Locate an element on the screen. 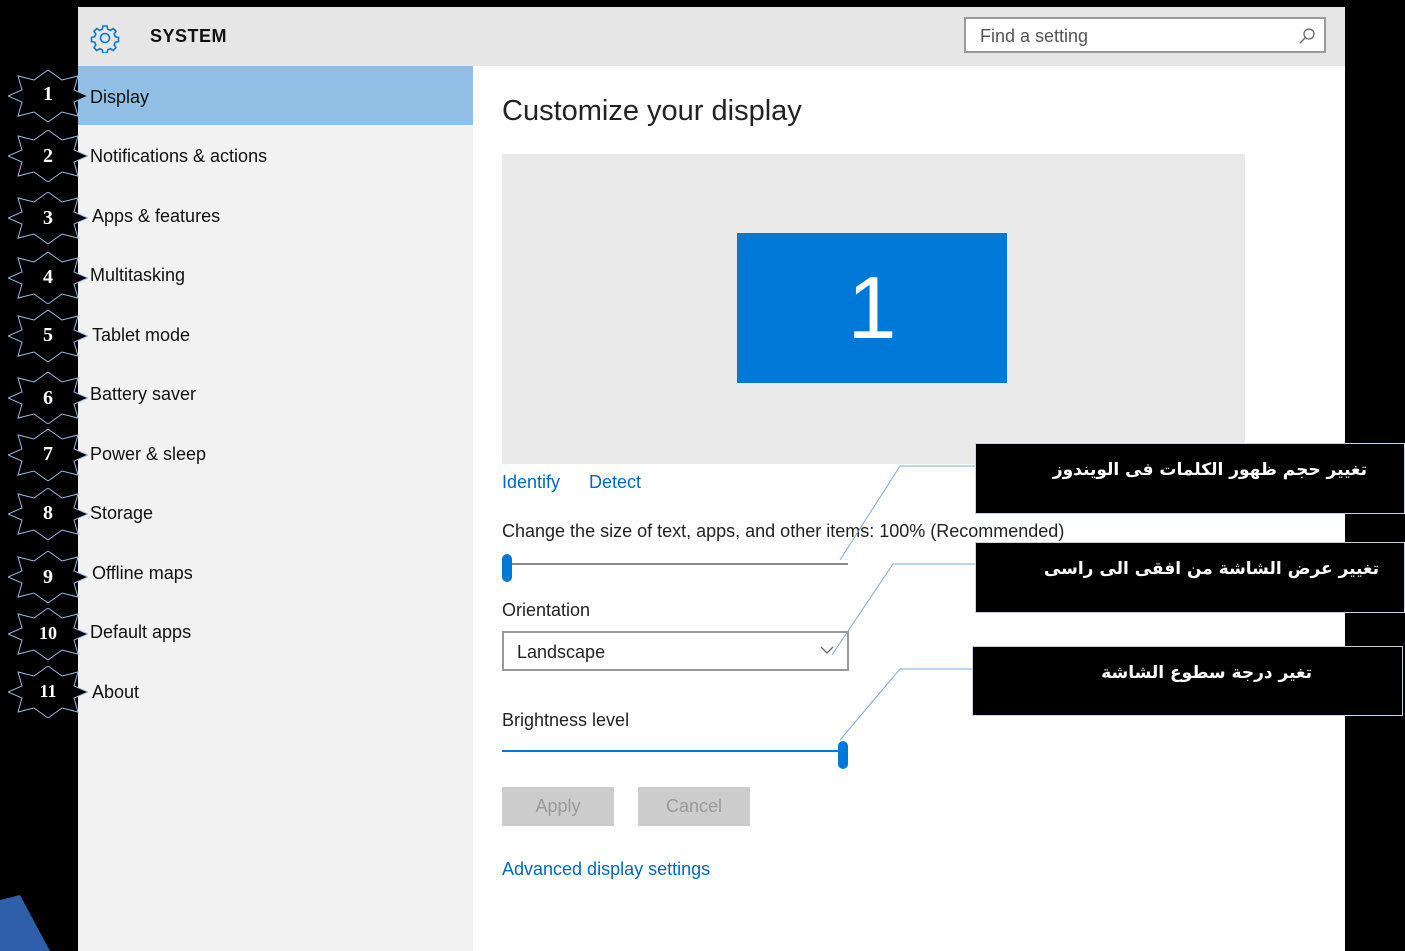 This screenshot has height=951, width=1405. gear-icon is located at coordinates (105, 39).